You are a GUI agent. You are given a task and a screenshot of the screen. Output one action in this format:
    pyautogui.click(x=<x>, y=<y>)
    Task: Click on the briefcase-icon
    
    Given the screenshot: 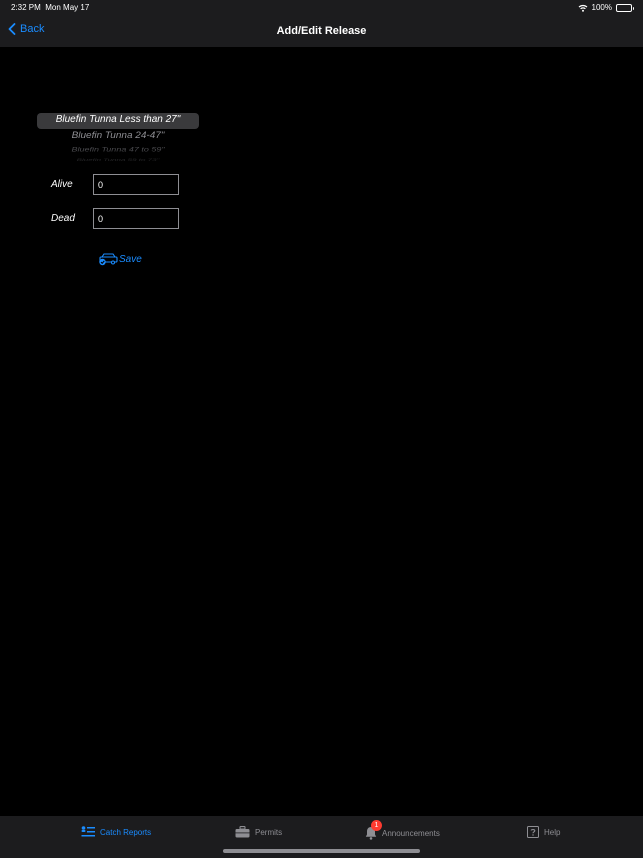 What is the action you would take?
    pyautogui.click(x=242, y=832)
    